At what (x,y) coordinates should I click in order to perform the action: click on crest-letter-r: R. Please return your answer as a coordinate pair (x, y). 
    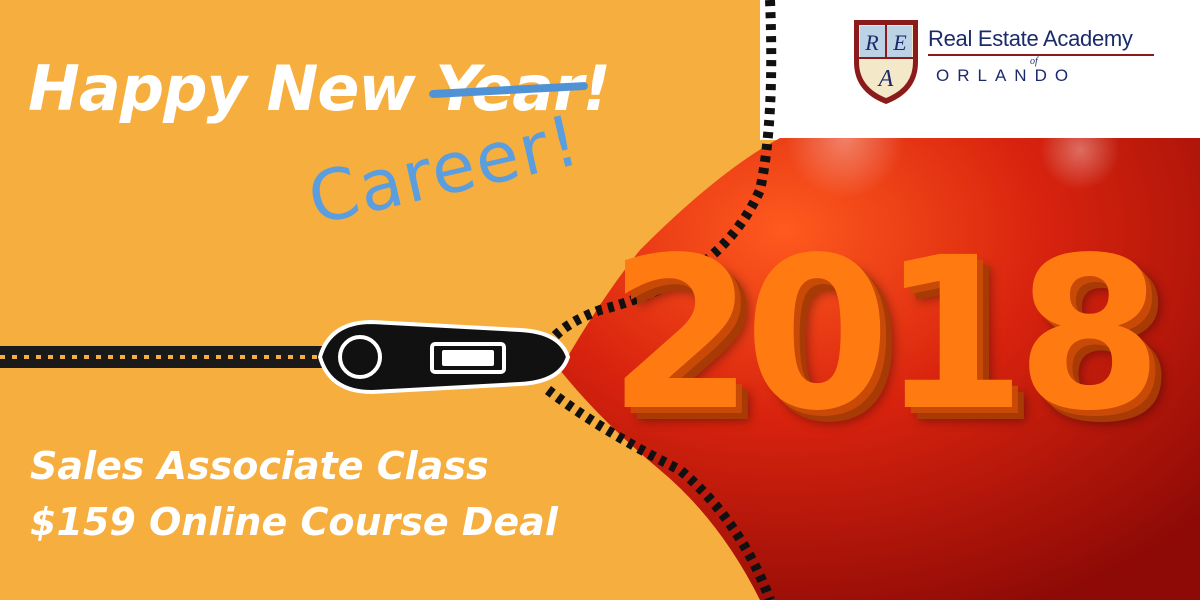
    Looking at the image, I should click on (871, 42).